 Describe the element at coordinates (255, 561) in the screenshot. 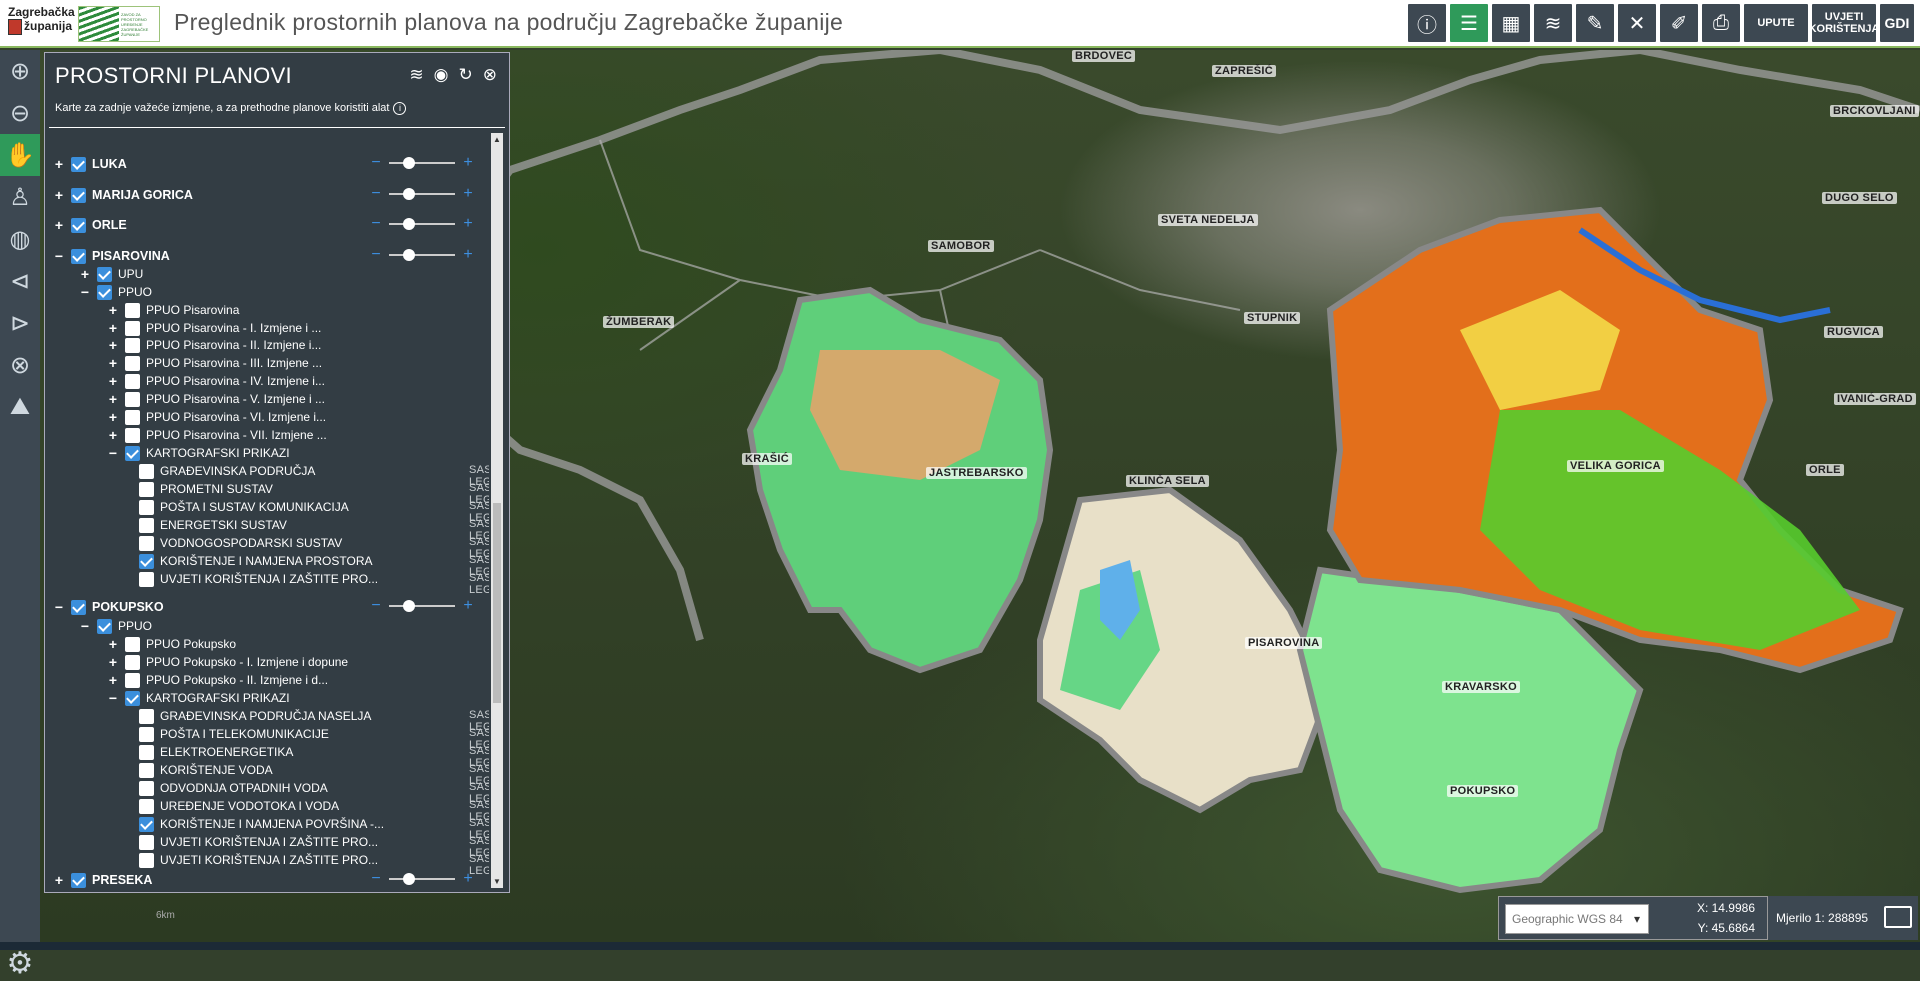

I see `layer-tree-row: KORIŠTENJE I NAMJENA PROSTORA` at that location.